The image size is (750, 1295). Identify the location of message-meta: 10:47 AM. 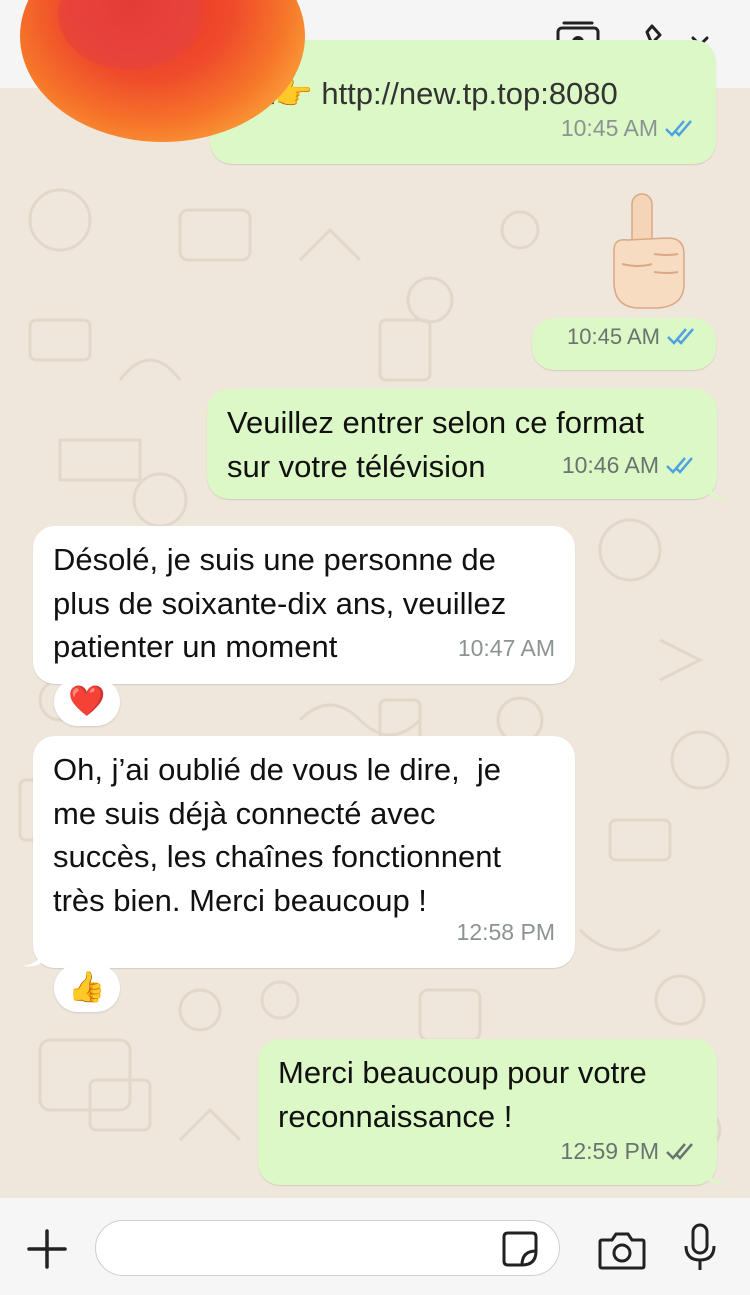
(506, 649).